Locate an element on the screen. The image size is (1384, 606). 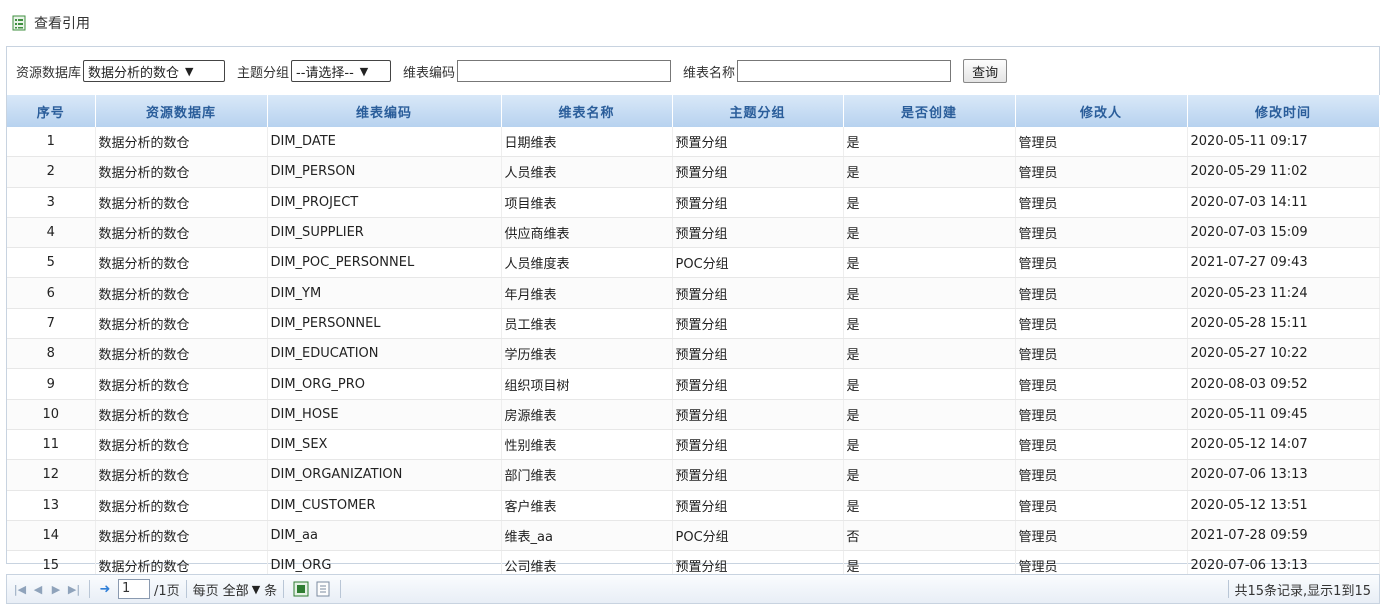
subject-group-label: 主题分组 is located at coordinates (263, 73).